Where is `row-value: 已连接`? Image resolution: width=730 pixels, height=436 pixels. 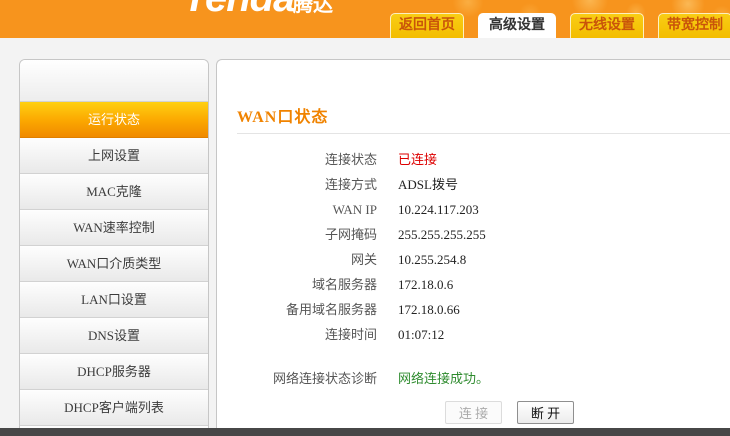 row-value: 已连接 is located at coordinates (418, 159).